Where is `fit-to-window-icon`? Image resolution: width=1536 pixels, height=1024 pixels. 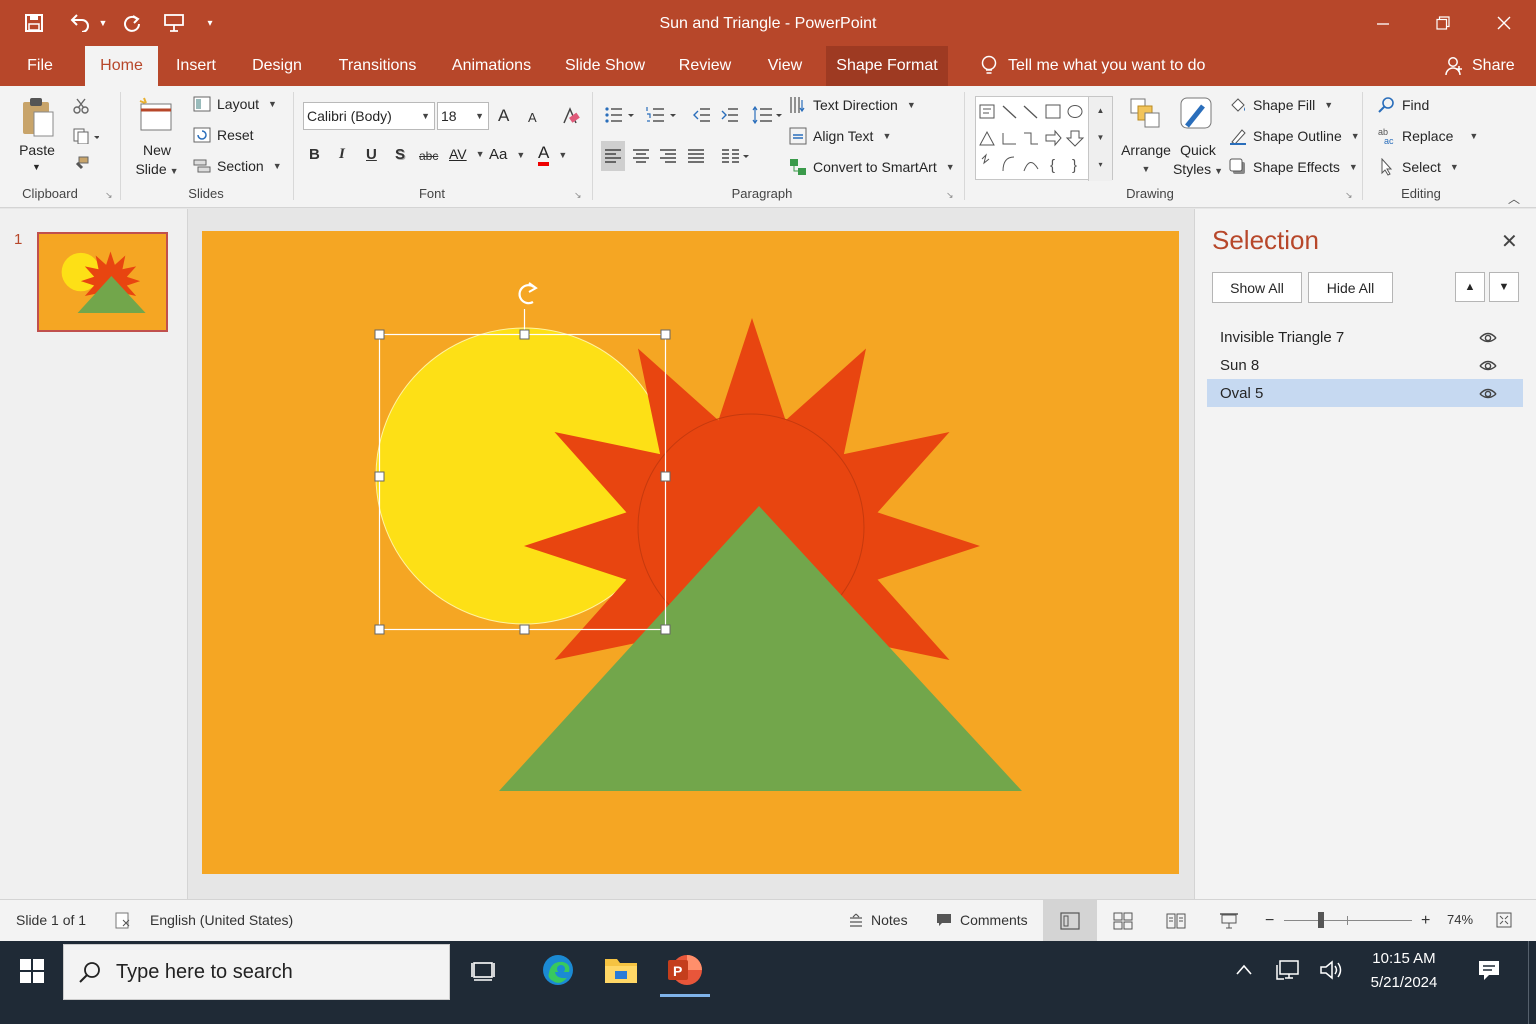 fit-to-window-icon is located at coordinates (1504, 920).